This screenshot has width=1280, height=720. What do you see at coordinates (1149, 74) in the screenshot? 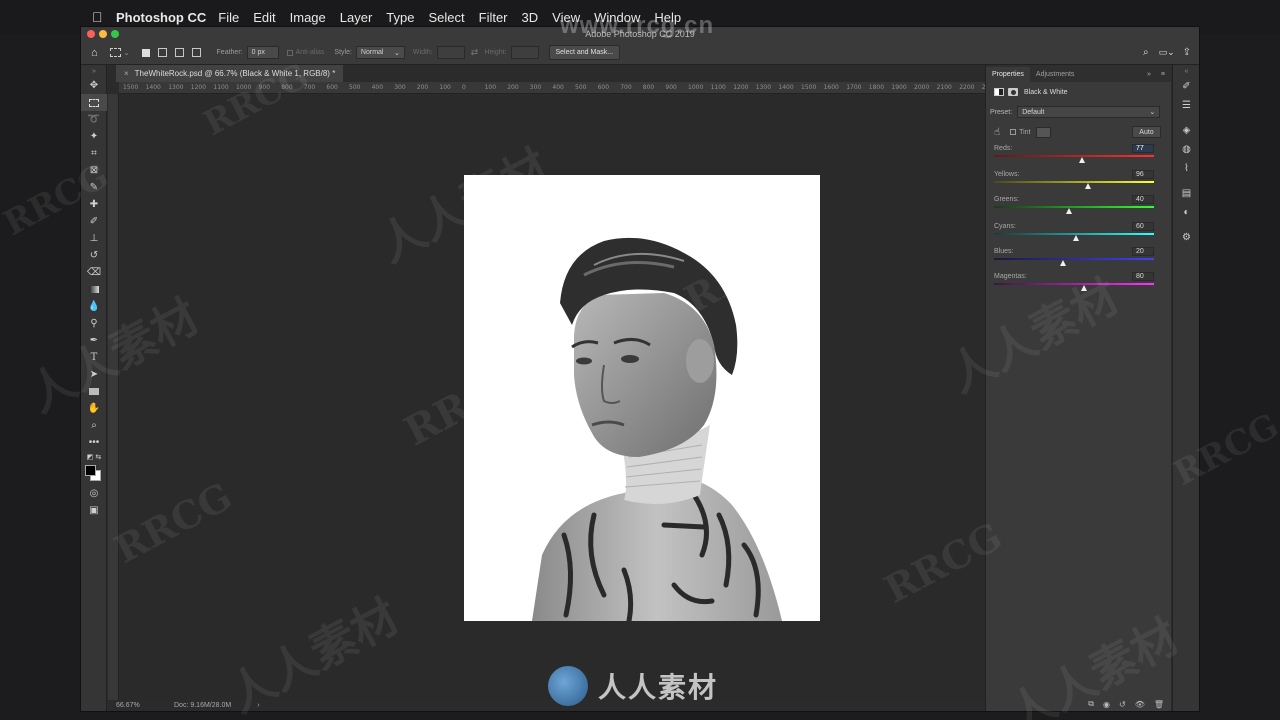
I see `collapse-panel-icon: »` at bounding box center [1149, 74].